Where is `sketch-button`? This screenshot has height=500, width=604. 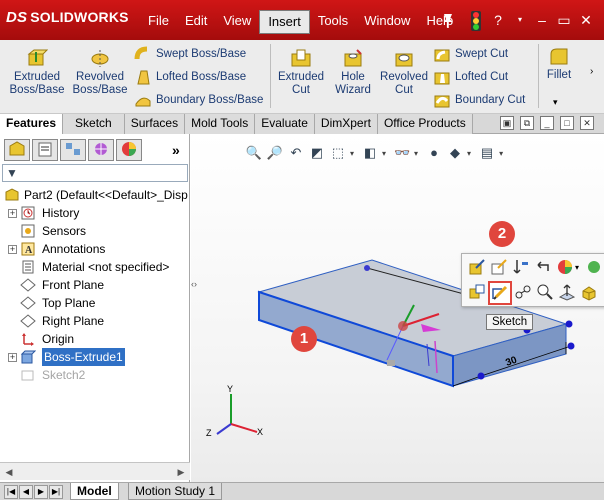
sketch-button is located at coordinates (500, 293).